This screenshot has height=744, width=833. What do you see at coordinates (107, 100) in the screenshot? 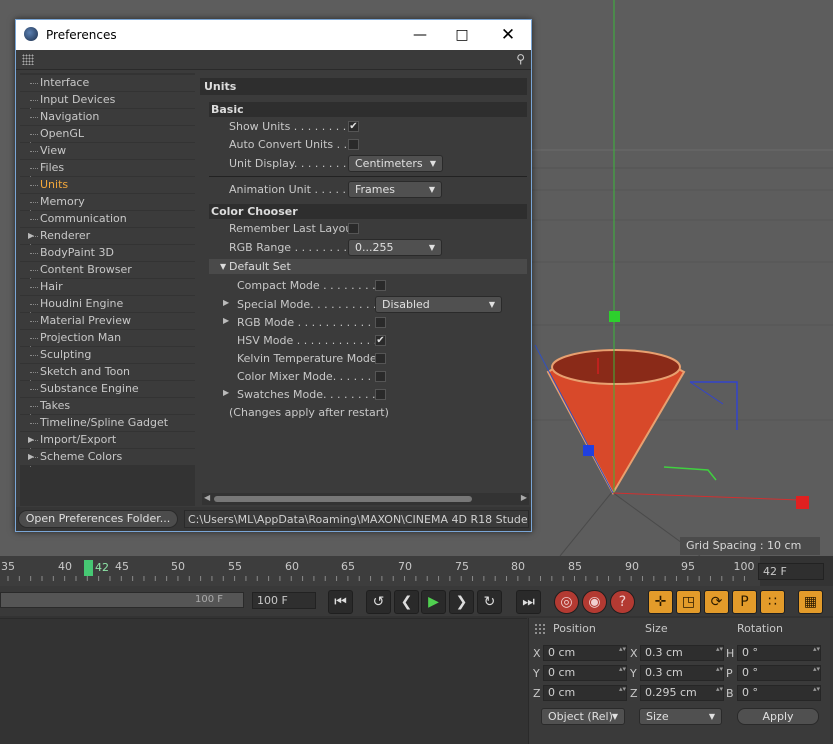
I see `nav-item-input-devices: Input Devices` at bounding box center [107, 100].